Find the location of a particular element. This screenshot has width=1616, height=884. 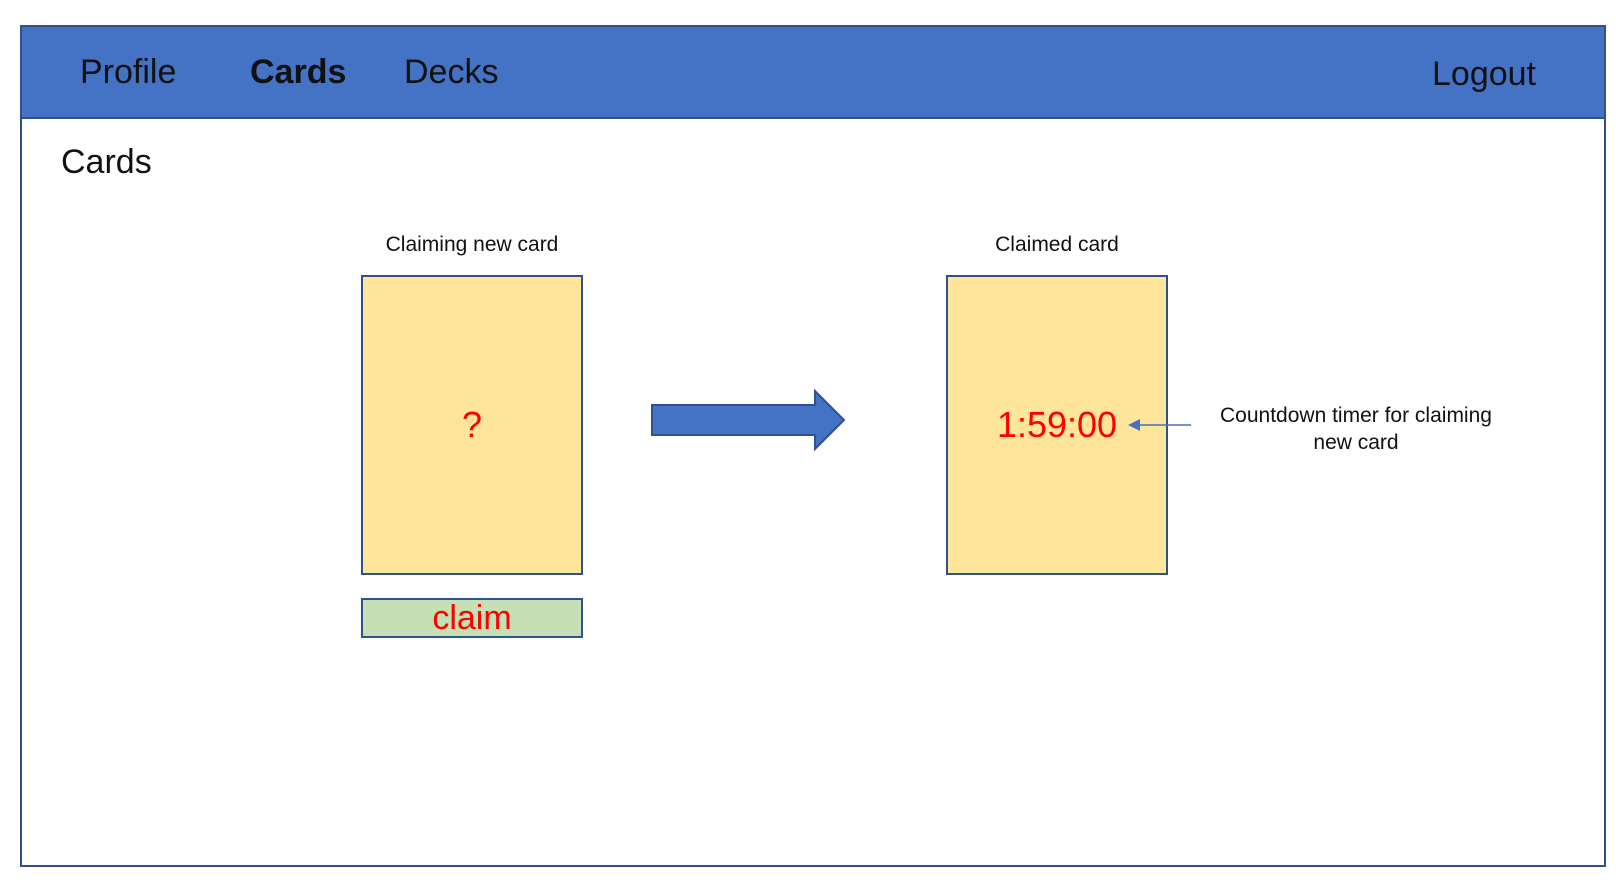

nav-item-profile: Profile is located at coordinates (128, 72).